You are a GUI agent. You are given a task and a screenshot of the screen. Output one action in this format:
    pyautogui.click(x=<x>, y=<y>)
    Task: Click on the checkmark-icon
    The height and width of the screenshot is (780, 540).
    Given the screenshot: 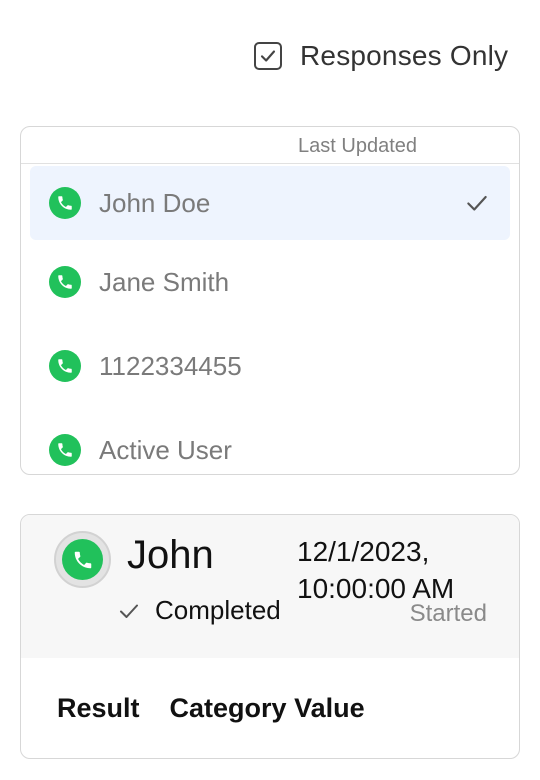 What is the action you would take?
    pyautogui.click(x=268, y=56)
    